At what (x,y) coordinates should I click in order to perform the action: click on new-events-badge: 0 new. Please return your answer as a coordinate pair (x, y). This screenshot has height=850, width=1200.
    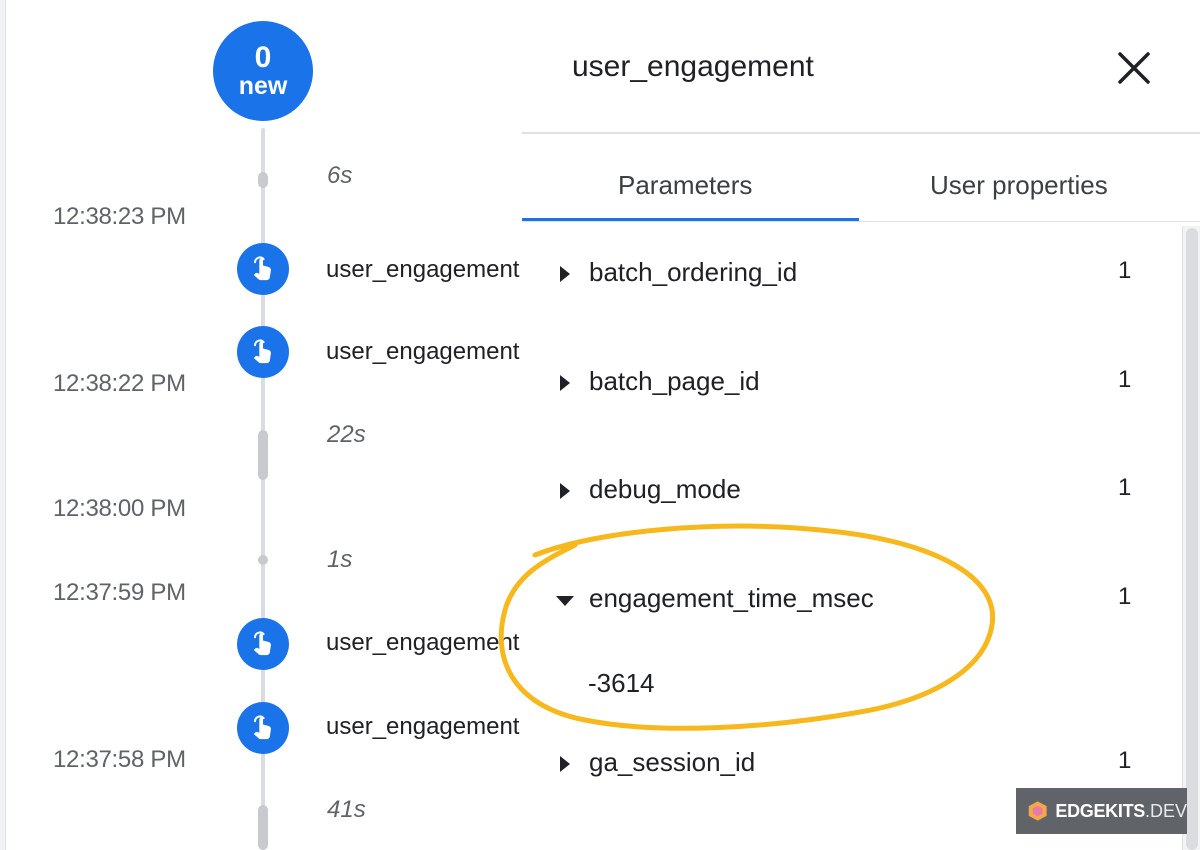
    Looking at the image, I should click on (263, 71).